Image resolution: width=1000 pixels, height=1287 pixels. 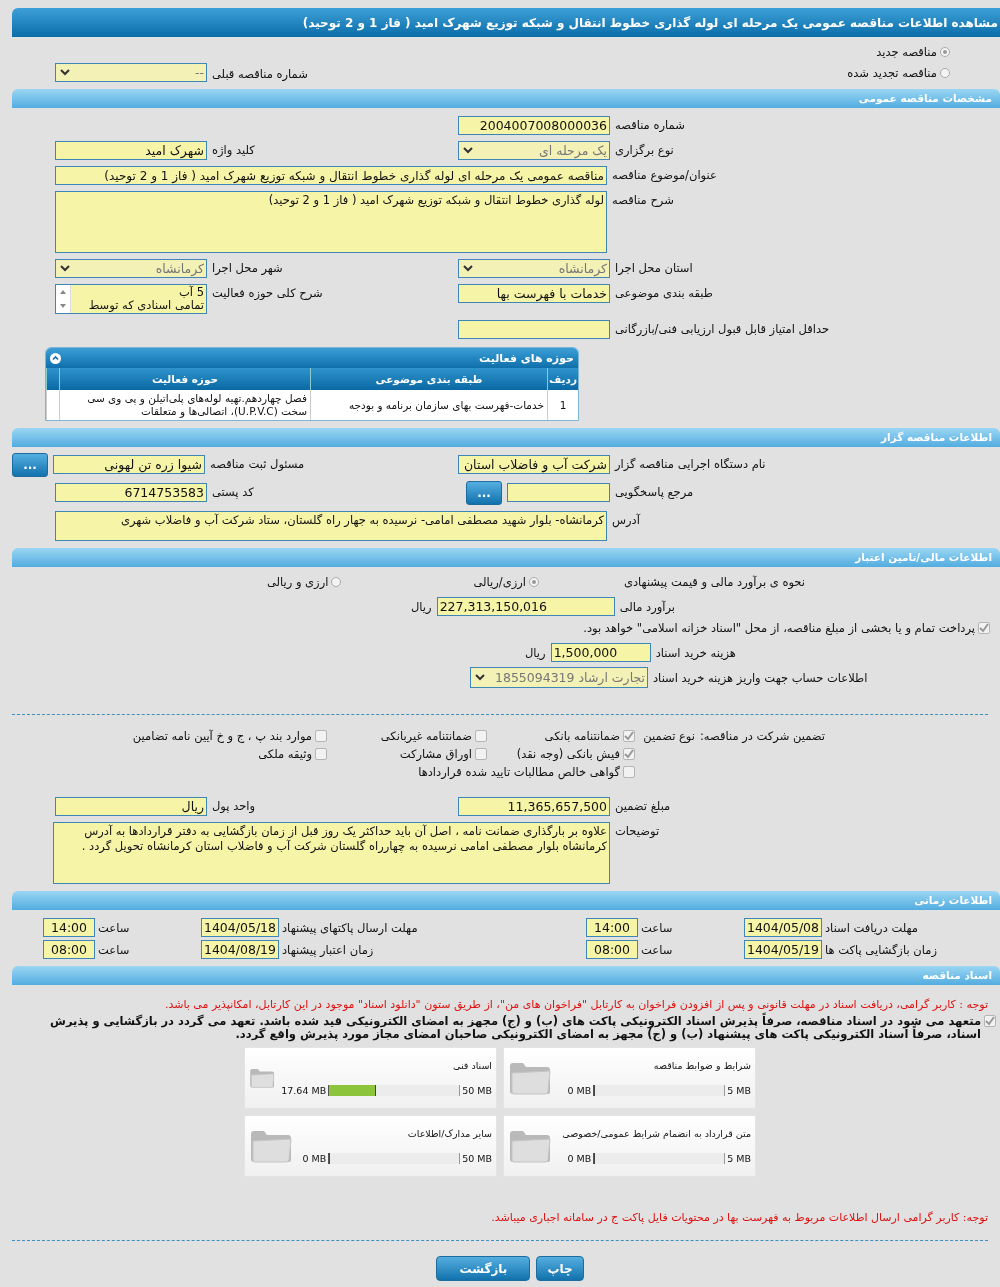 I want to click on dropdown: --, so click(x=131, y=72).